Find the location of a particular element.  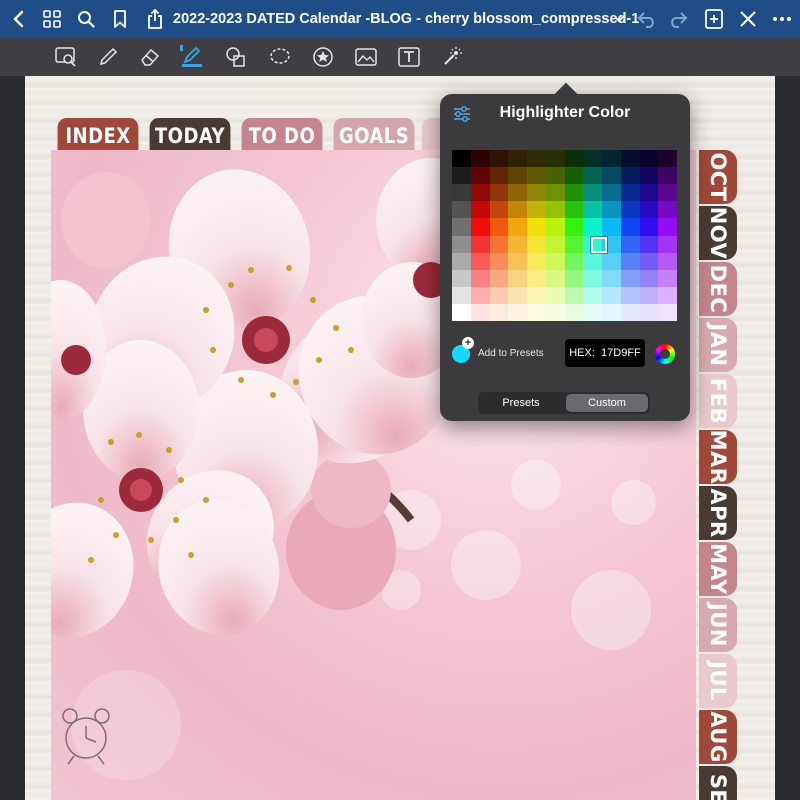

eraser-icon is located at coordinates (150, 57).